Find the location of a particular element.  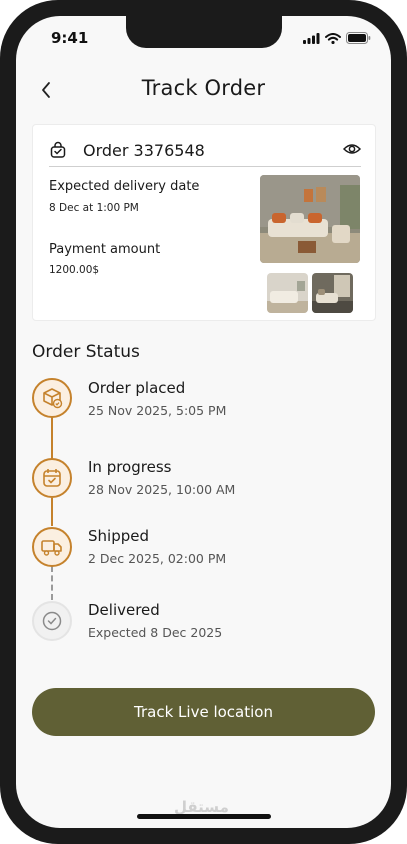

sofa-thumb-image is located at coordinates (287, 293).